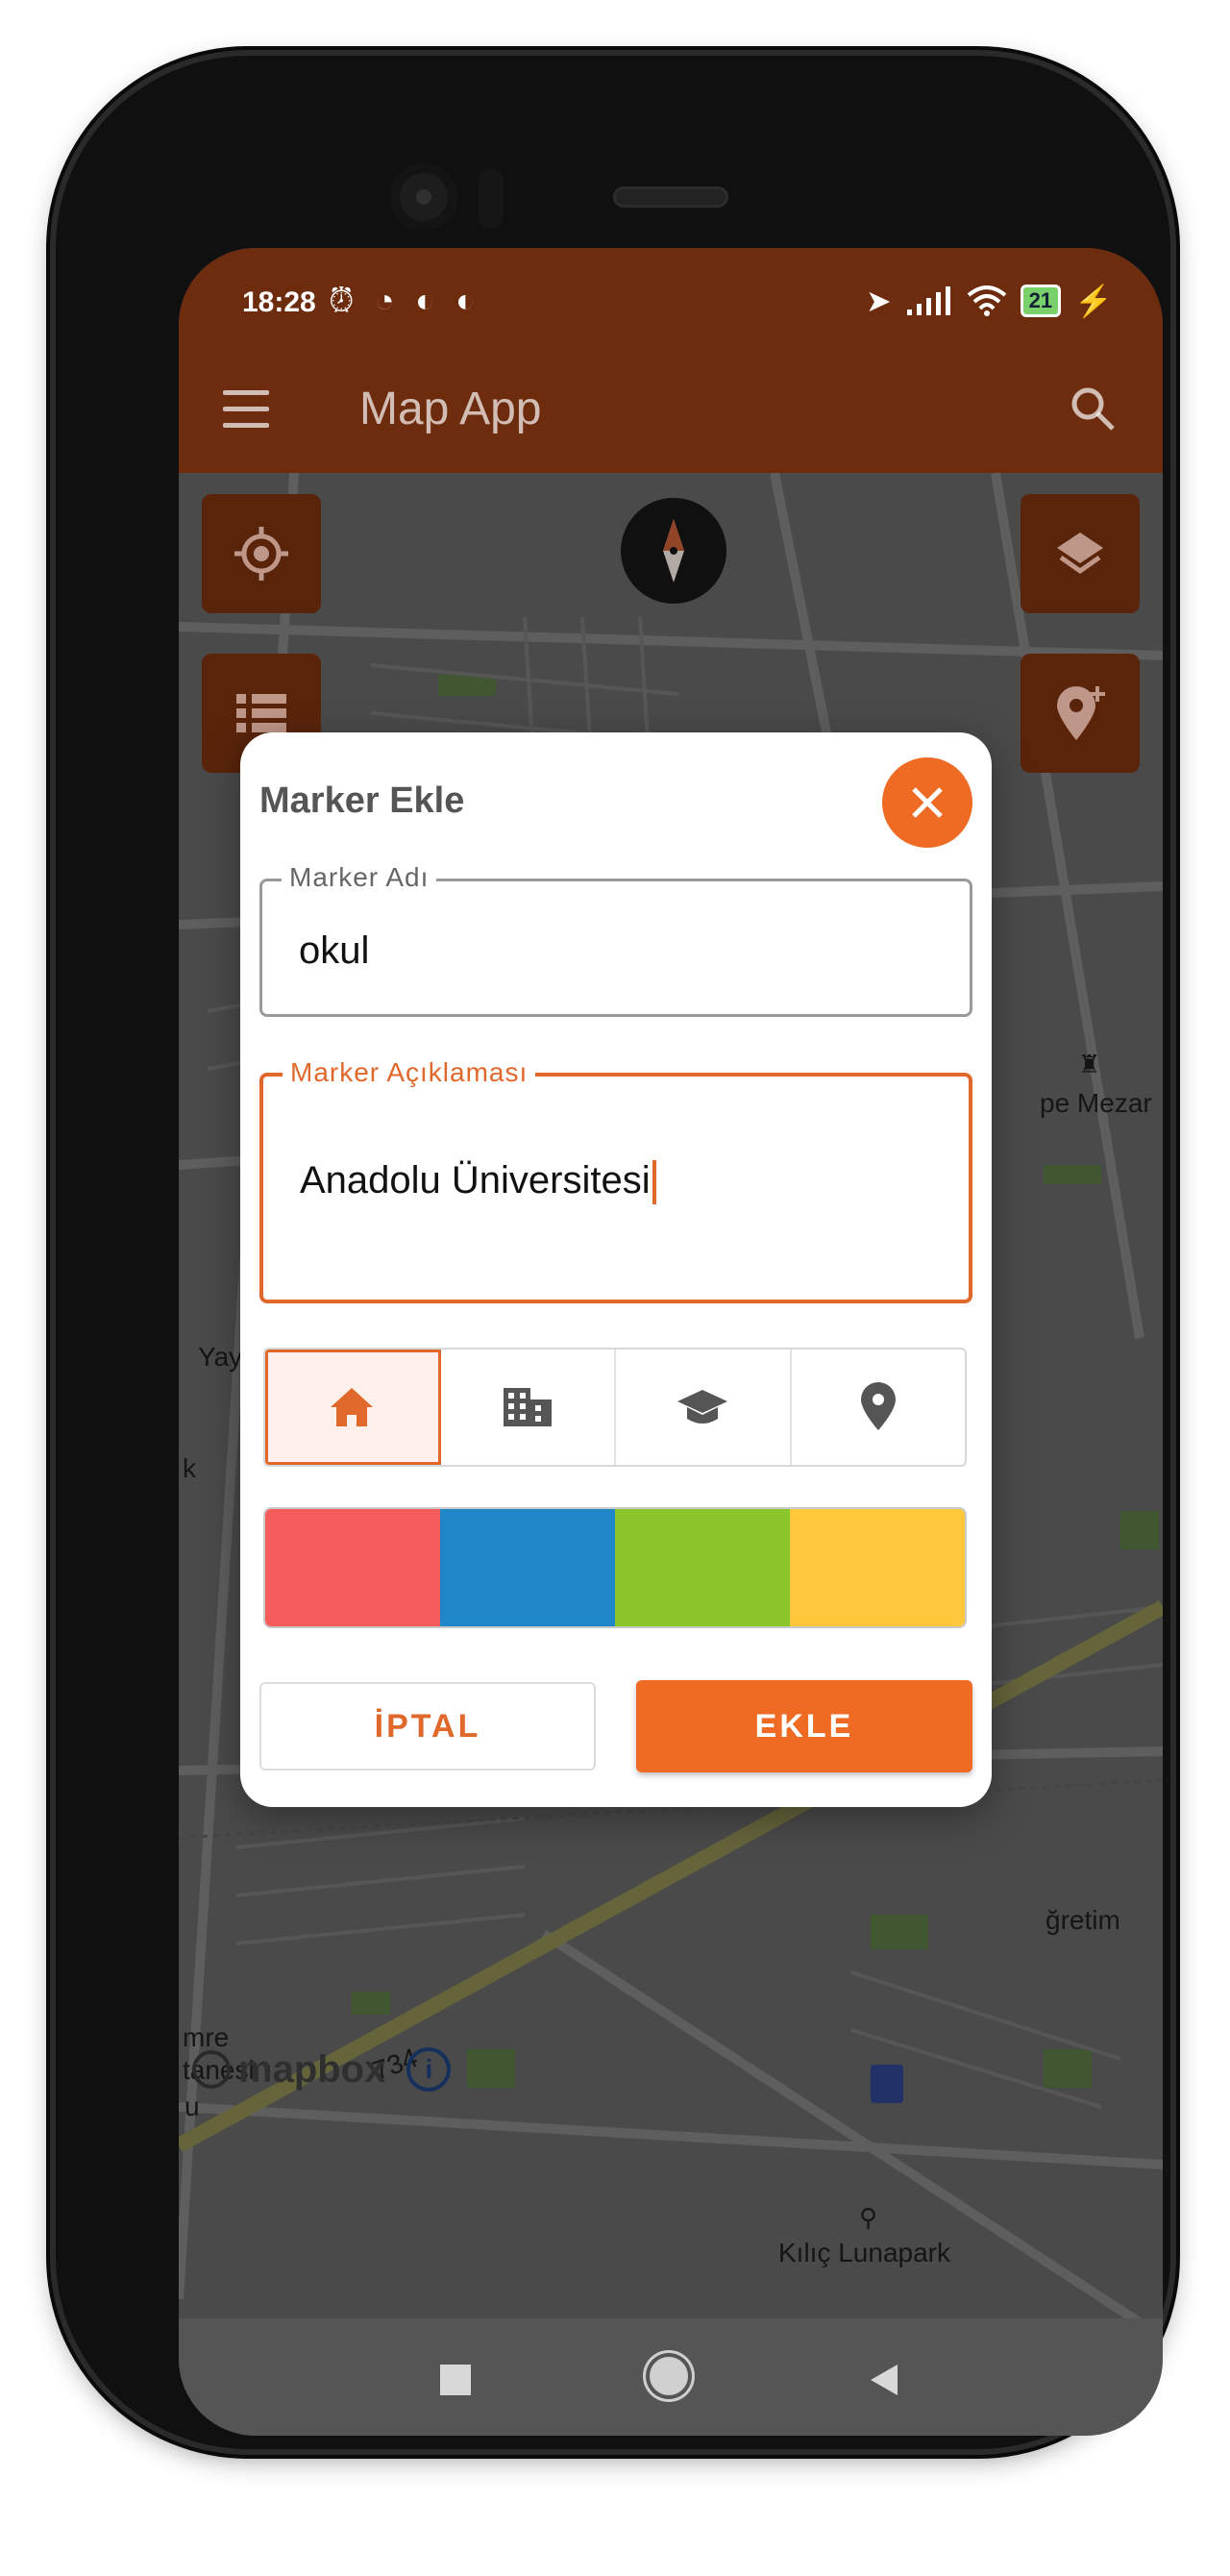 This screenshot has width=1230, height=2576. I want to click on icon-option-home, so click(353, 1407).